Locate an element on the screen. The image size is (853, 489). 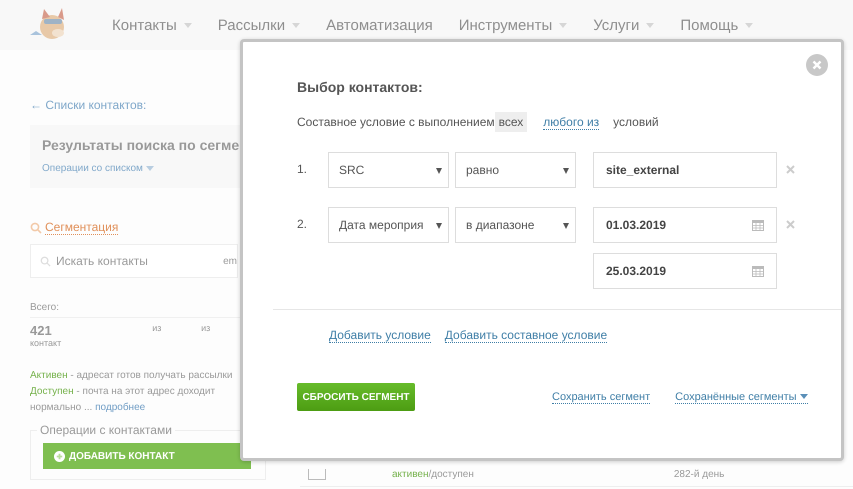
nav-menu-item: Инструменты is located at coordinates (513, 25).